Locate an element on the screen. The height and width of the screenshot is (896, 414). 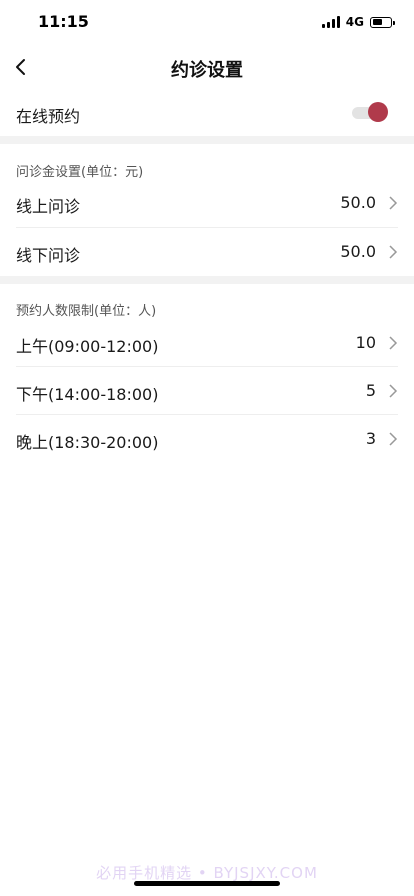
status-indicators: 4G is located at coordinates (358, 22).